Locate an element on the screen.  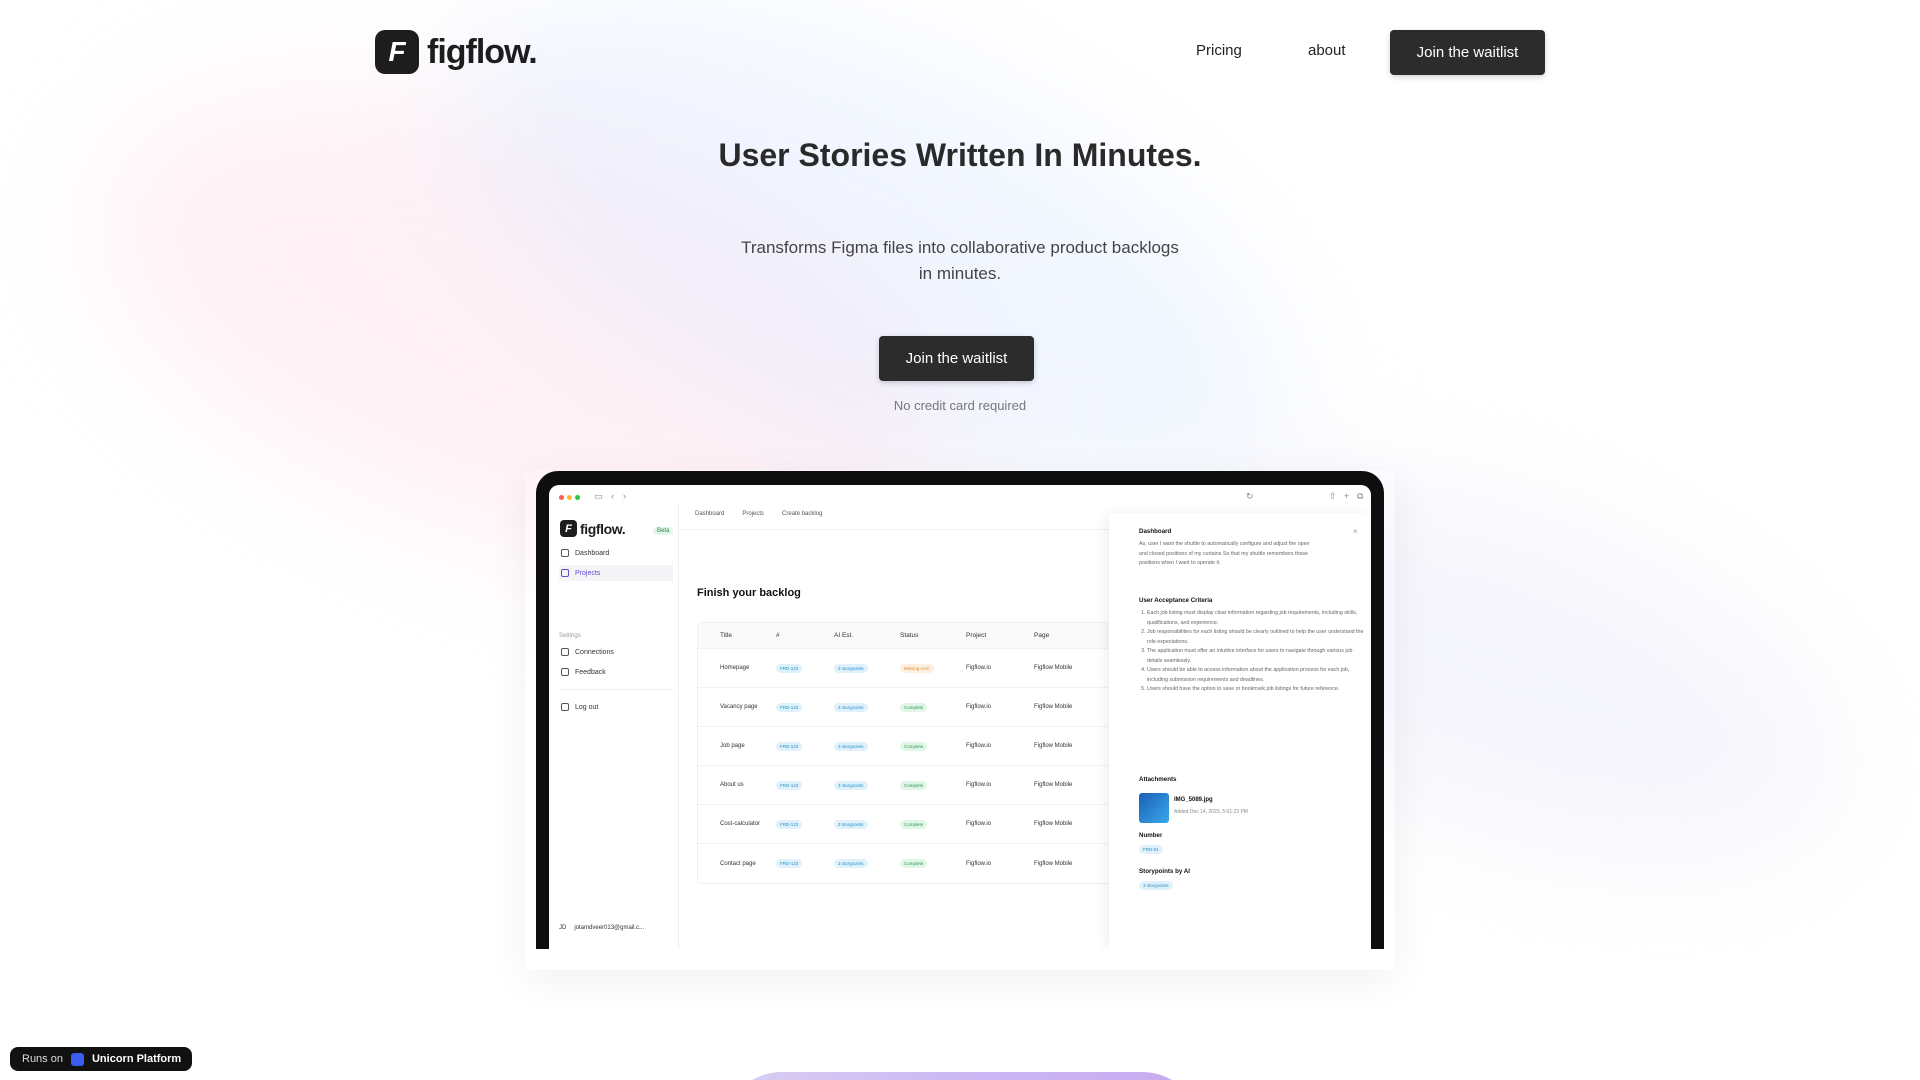
cell-title: About us is located at coordinates (732, 785).